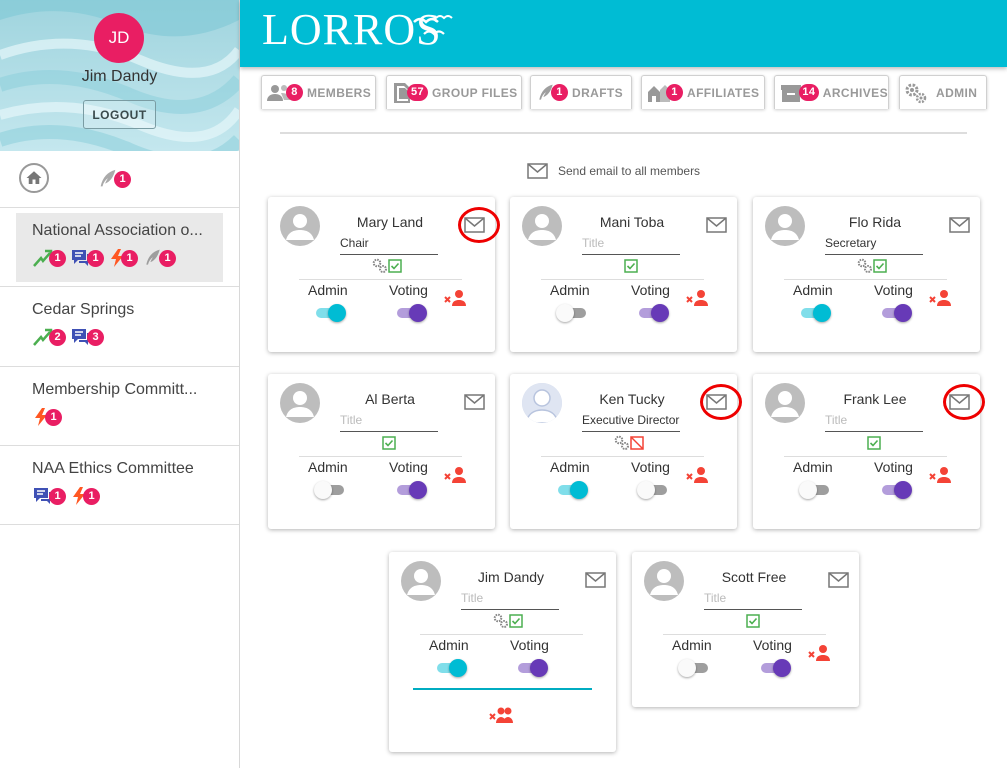 The width and height of the screenshot is (1007, 768). What do you see at coordinates (318, 92) in the screenshot?
I see `tab-members: 8 MEMBERS` at bounding box center [318, 92].